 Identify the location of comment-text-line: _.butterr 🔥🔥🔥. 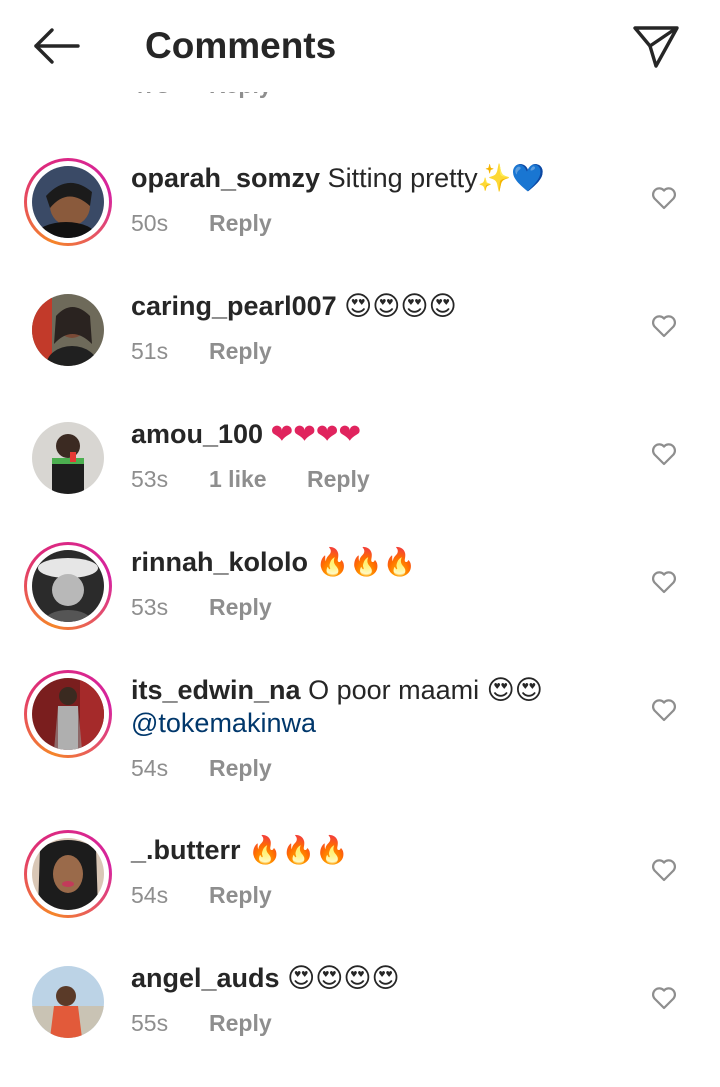
(240, 850).